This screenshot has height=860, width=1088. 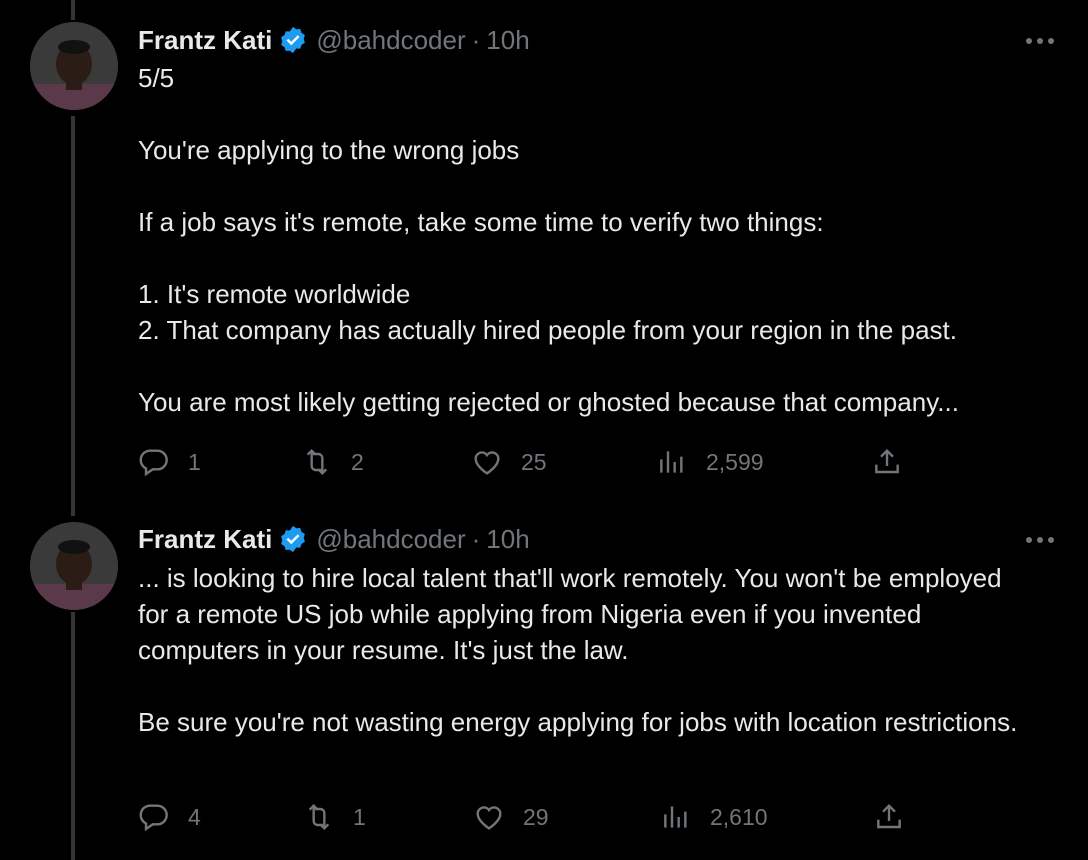 I want to click on reply-count: 1, so click(x=194, y=461).